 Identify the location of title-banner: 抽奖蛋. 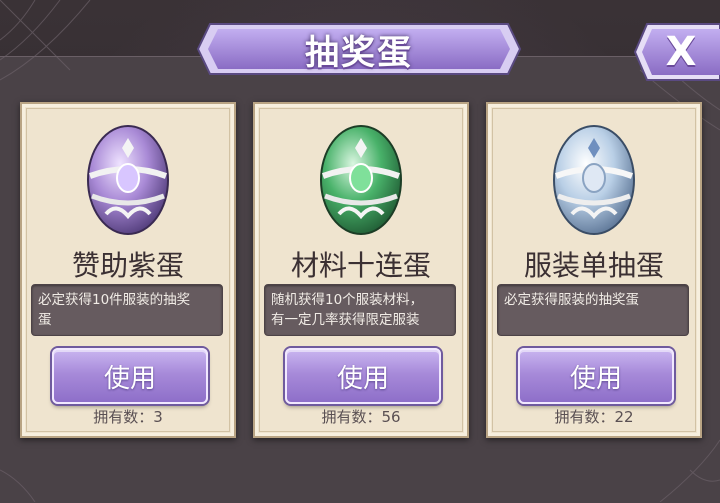
(359, 49).